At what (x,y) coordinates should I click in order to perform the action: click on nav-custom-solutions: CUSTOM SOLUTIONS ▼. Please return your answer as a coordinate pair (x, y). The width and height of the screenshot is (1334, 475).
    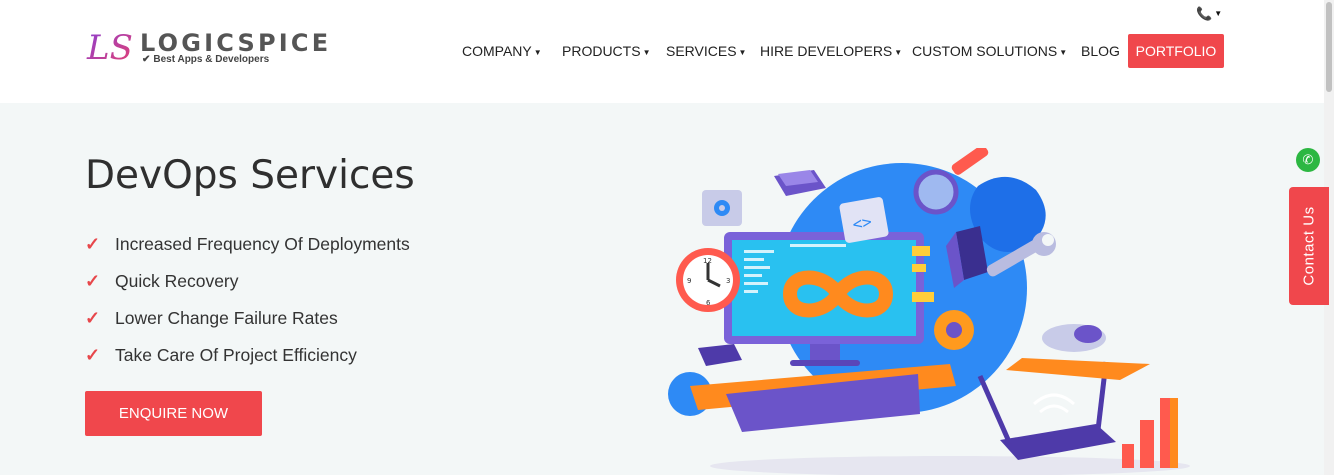
    Looking at the image, I should click on (989, 51).